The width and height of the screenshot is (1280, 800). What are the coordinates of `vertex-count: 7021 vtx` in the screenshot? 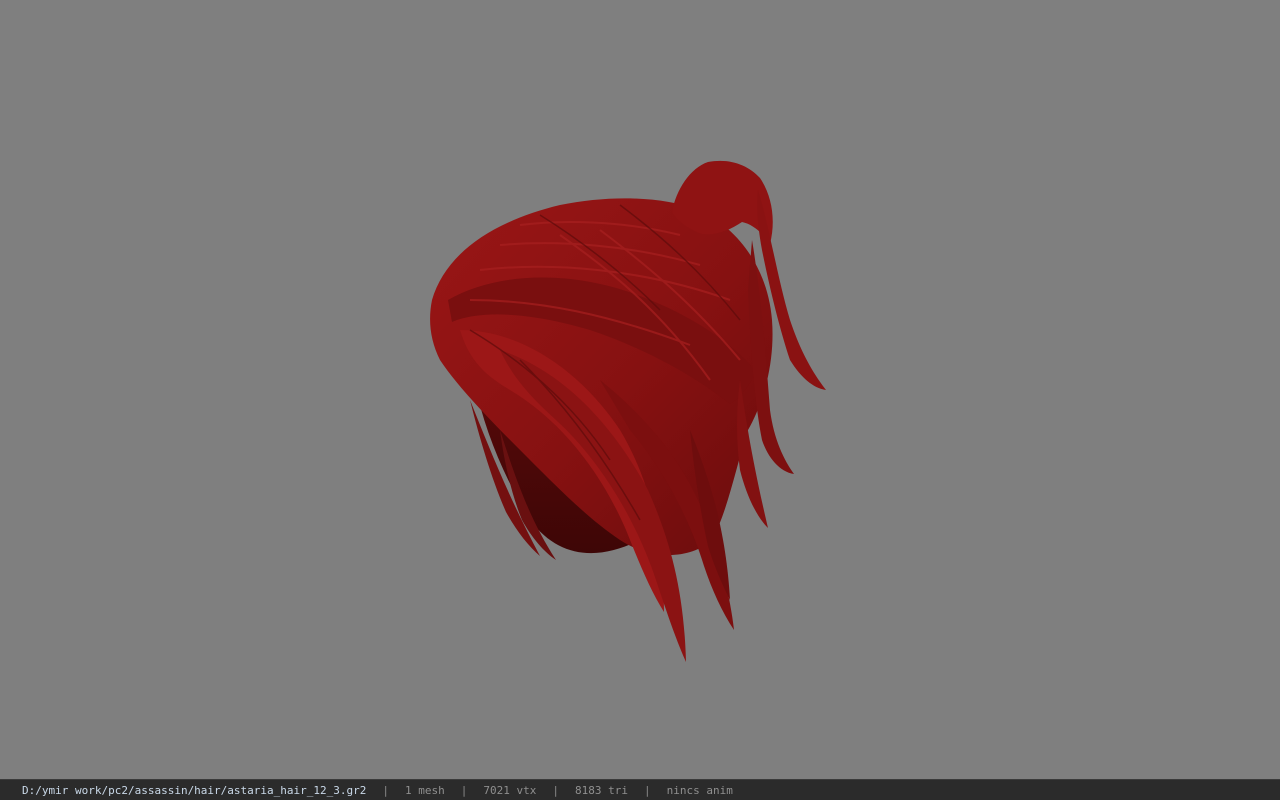 It's located at (510, 790).